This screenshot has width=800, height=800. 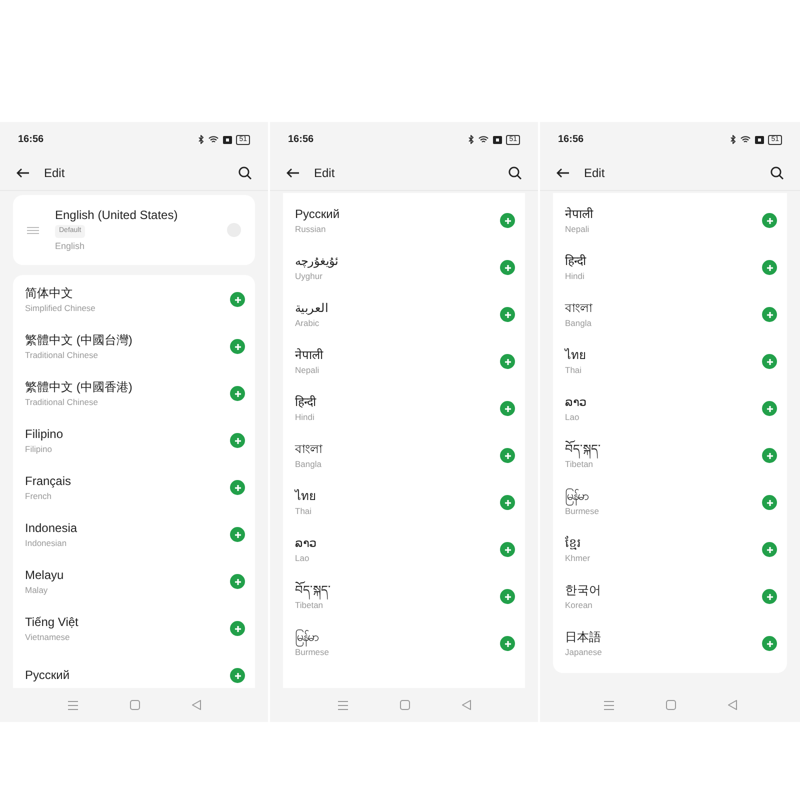 What do you see at coordinates (575, 261) in the screenshot?
I see `language-name: हिन्दी` at bounding box center [575, 261].